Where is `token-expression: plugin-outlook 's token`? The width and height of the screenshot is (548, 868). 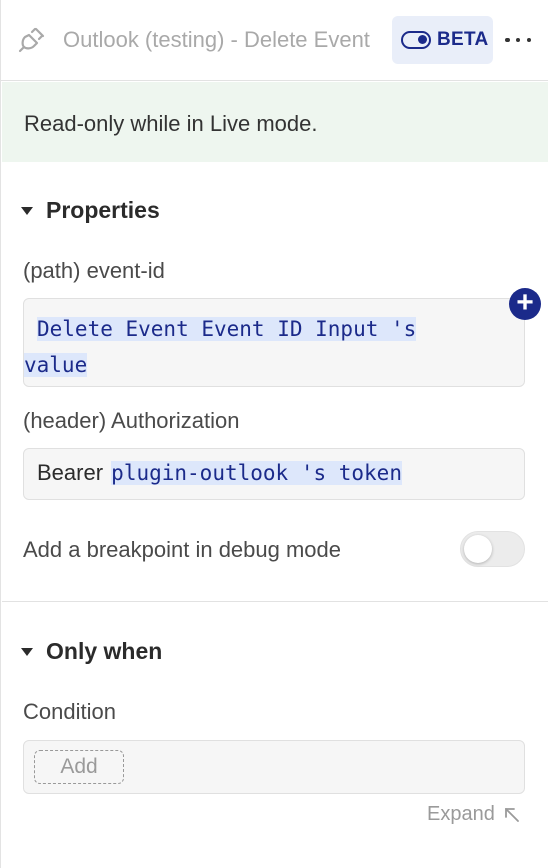
token-expression: plugin-outlook 's token is located at coordinates (256, 473).